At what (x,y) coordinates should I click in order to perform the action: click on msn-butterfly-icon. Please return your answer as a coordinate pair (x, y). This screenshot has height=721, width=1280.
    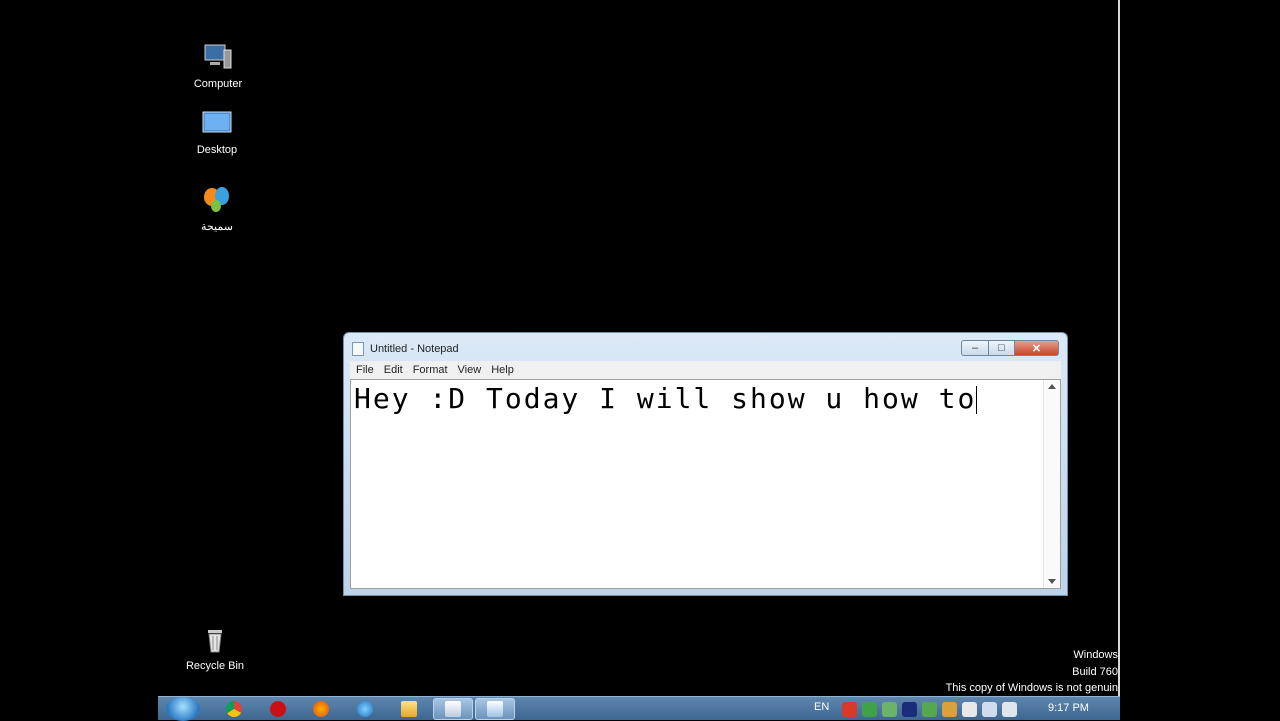
    Looking at the image, I should click on (217, 200).